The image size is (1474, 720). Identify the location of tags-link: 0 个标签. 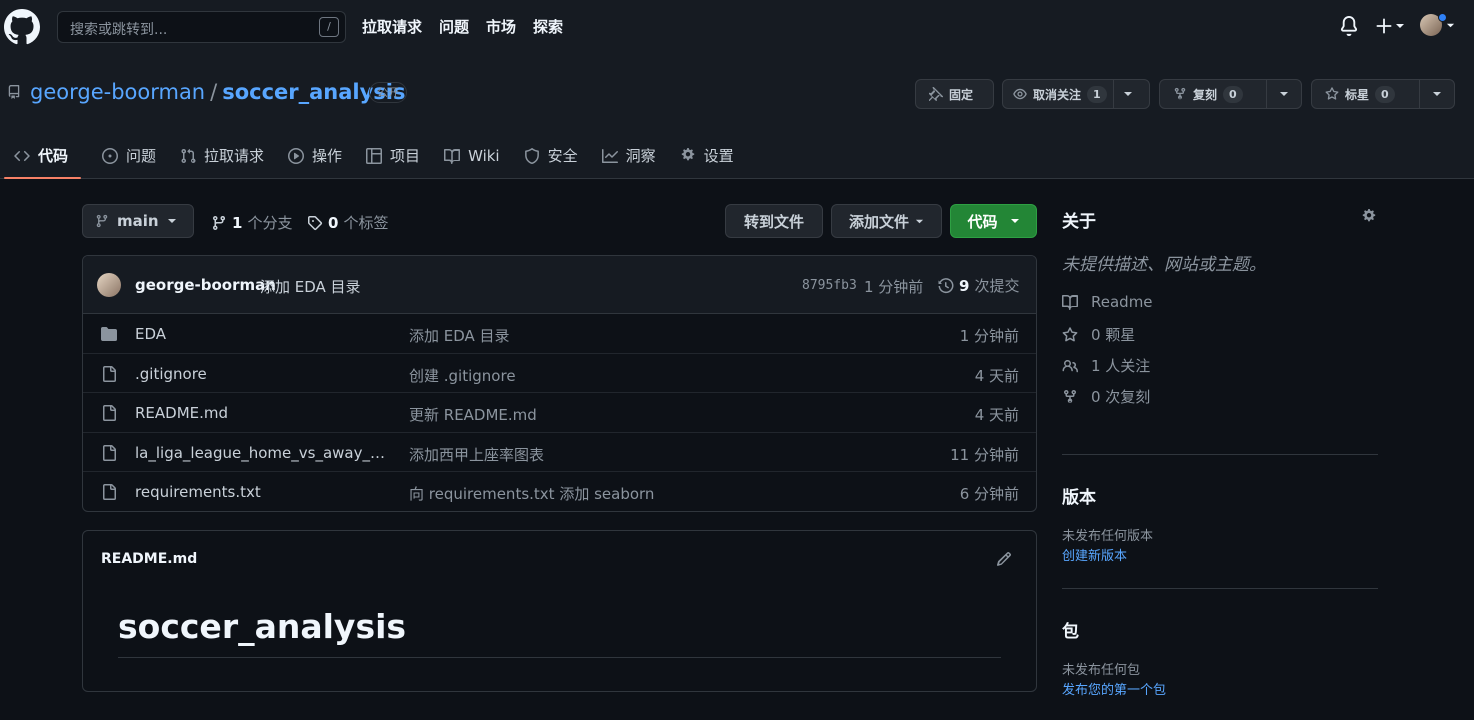
(347, 222).